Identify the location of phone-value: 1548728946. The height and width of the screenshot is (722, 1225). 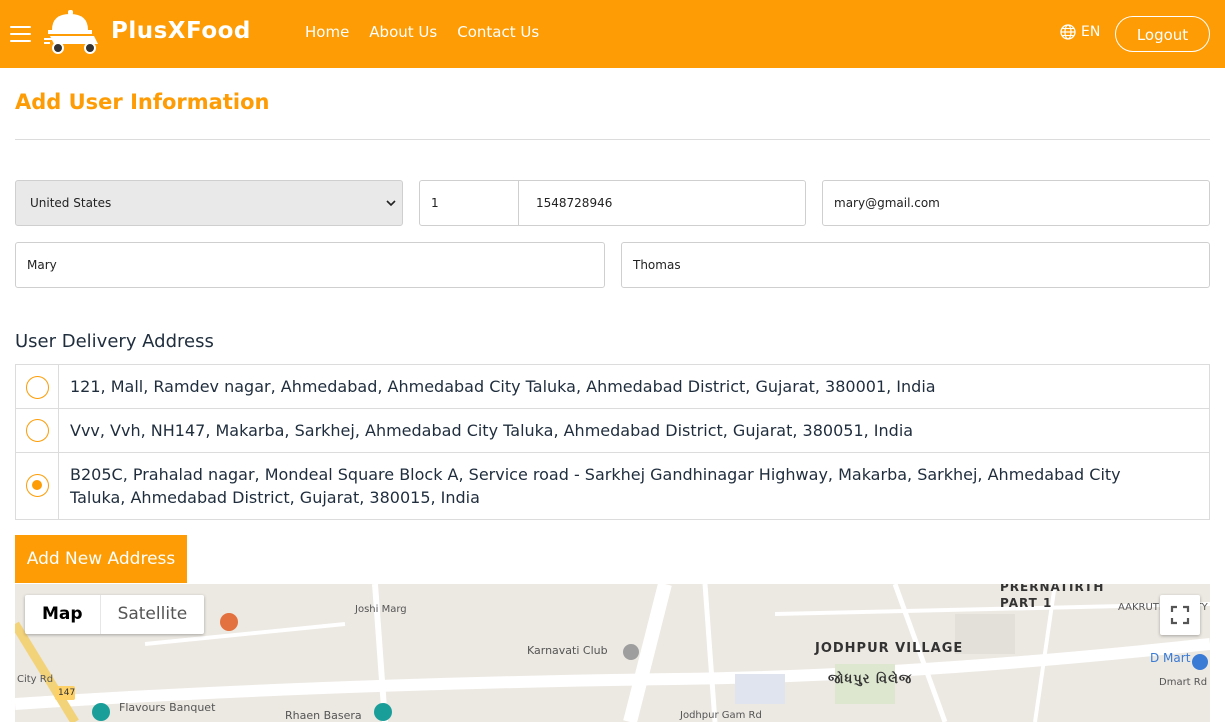
(574, 203).